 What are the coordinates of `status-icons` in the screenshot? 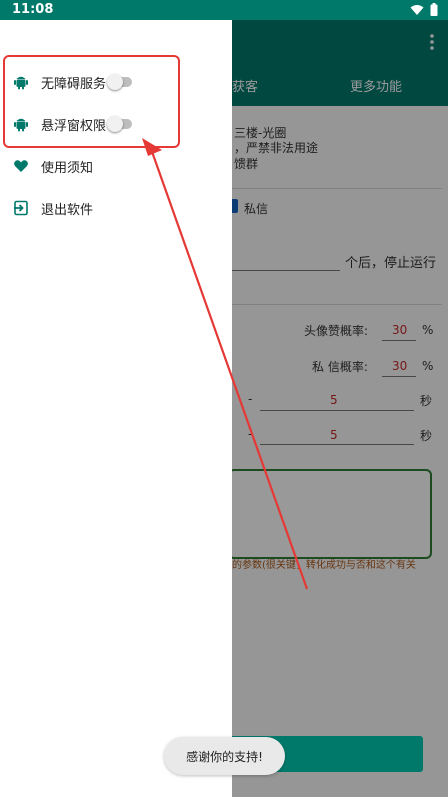 It's located at (424, 9).